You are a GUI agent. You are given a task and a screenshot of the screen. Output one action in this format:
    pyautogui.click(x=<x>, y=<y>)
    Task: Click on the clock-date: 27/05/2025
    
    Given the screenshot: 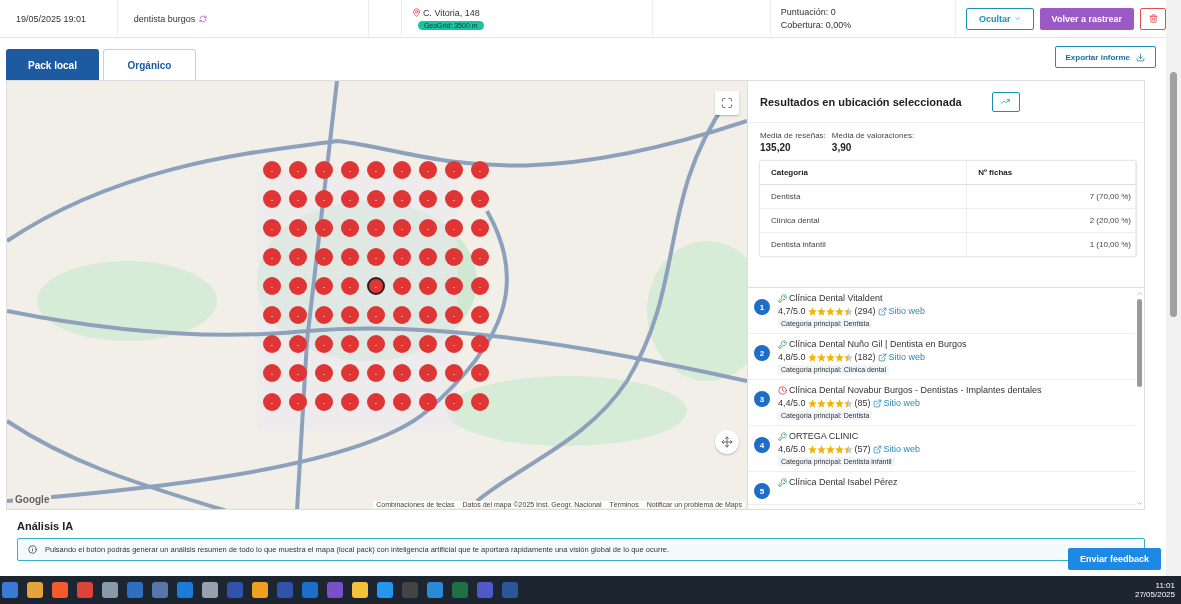 What is the action you would take?
    pyautogui.click(x=1154, y=594)
    